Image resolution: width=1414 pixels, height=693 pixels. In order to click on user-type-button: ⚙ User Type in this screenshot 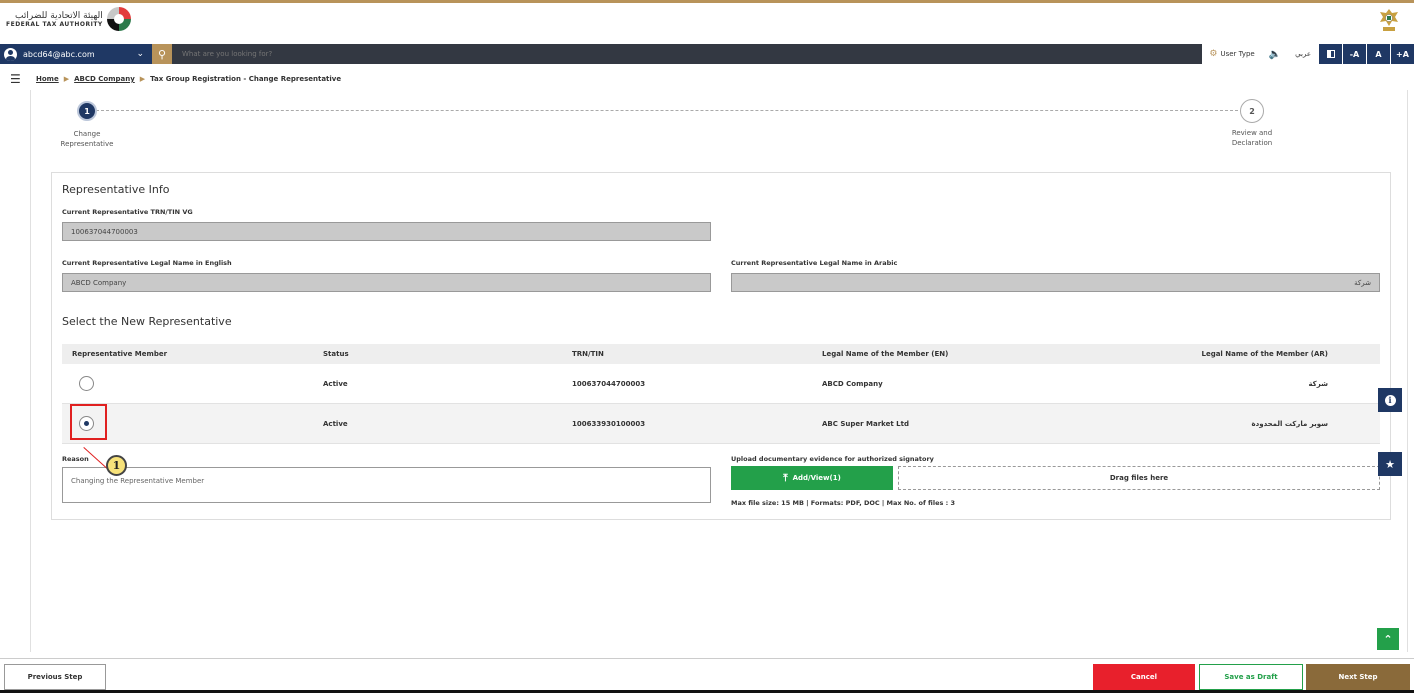, I will do `click(1232, 54)`.